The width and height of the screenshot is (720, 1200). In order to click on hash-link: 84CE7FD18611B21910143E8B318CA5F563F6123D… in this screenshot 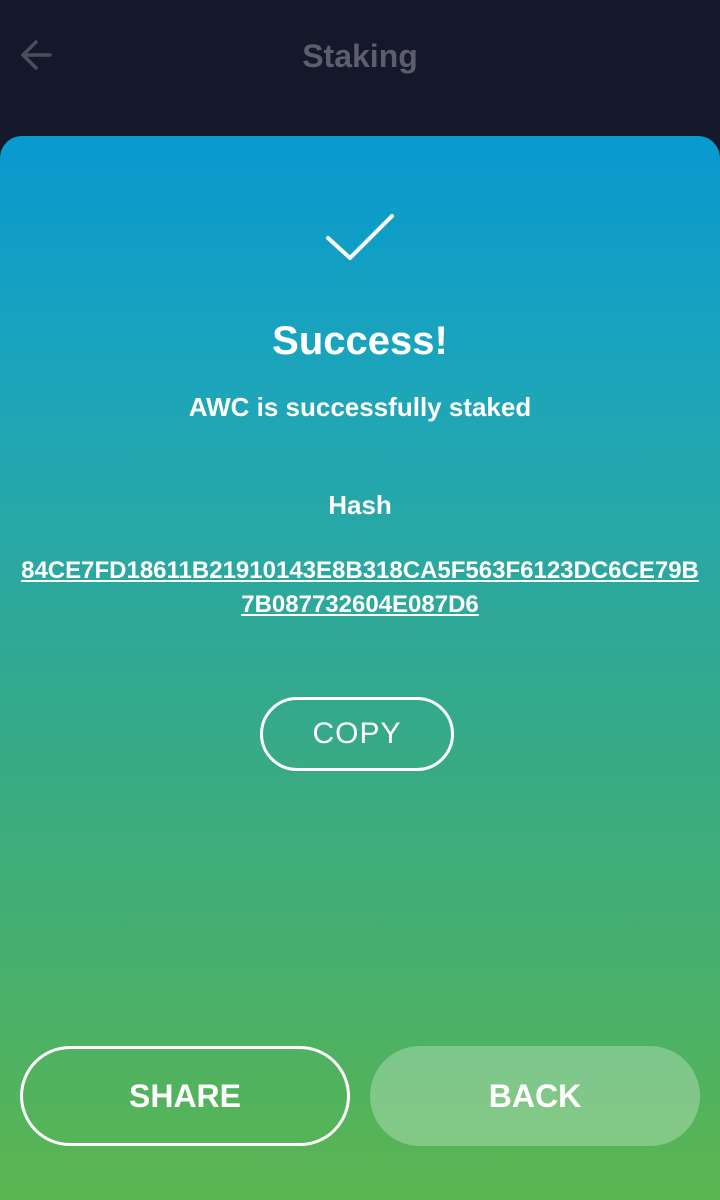, I will do `click(360, 588)`.